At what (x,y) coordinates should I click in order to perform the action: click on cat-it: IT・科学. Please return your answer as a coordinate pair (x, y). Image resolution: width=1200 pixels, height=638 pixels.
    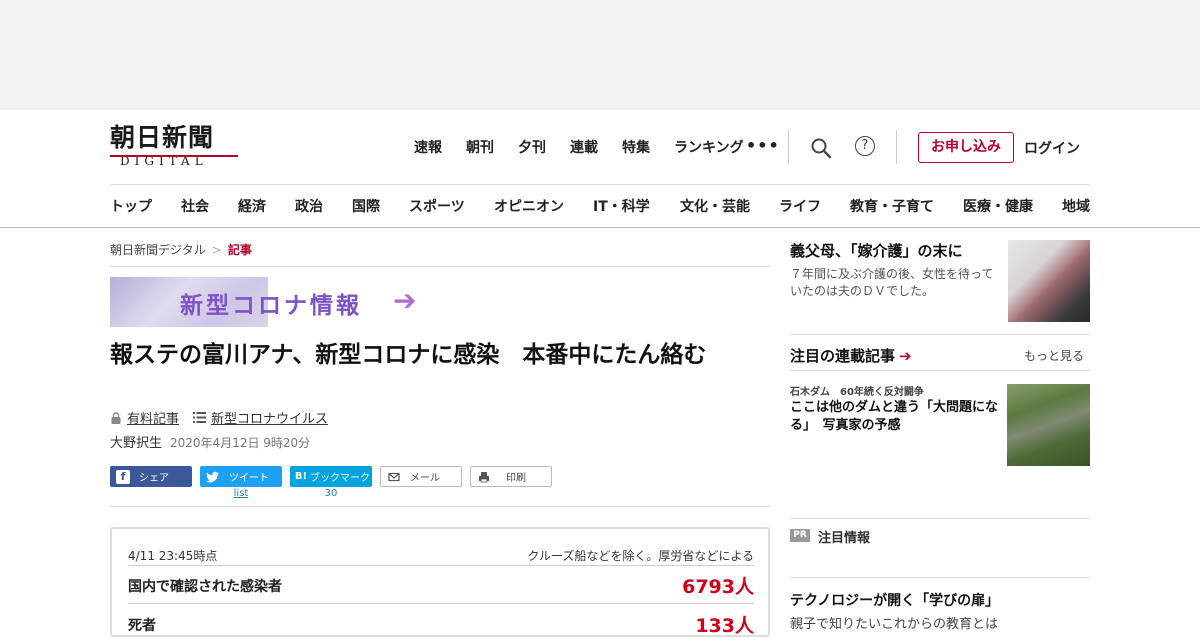
    Looking at the image, I should click on (636, 206).